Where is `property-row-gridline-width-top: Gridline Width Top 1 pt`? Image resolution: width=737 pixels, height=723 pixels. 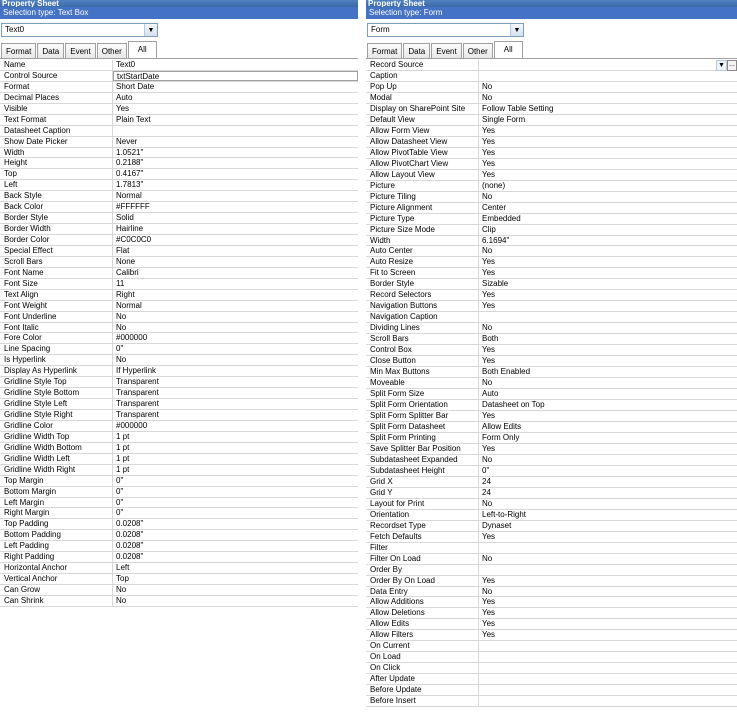 property-row-gridline-width-top: Gridline Width Top 1 pt is located at coordinates (179, 437).